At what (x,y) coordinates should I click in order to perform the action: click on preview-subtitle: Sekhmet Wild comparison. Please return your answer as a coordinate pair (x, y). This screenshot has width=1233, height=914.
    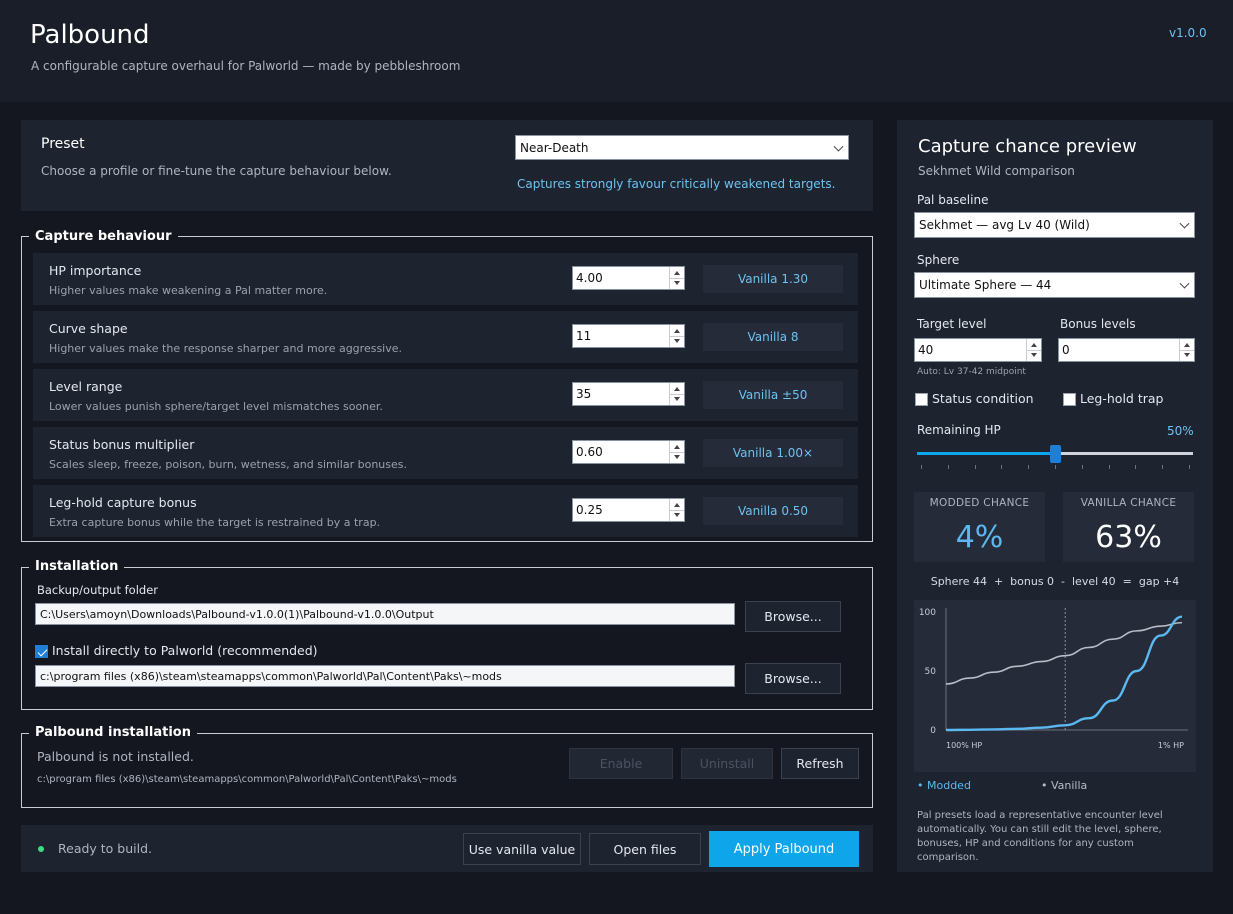
    Looking at the image, I should click on (996, 171).